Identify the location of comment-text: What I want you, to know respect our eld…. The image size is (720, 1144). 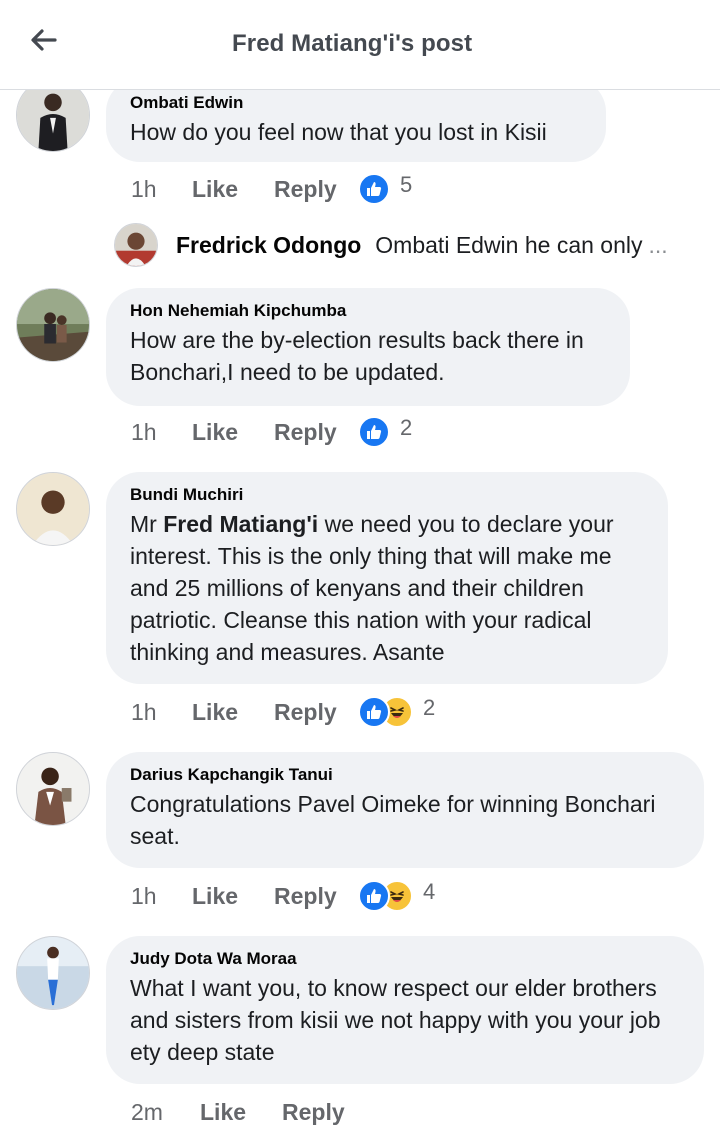
(395, 1020).